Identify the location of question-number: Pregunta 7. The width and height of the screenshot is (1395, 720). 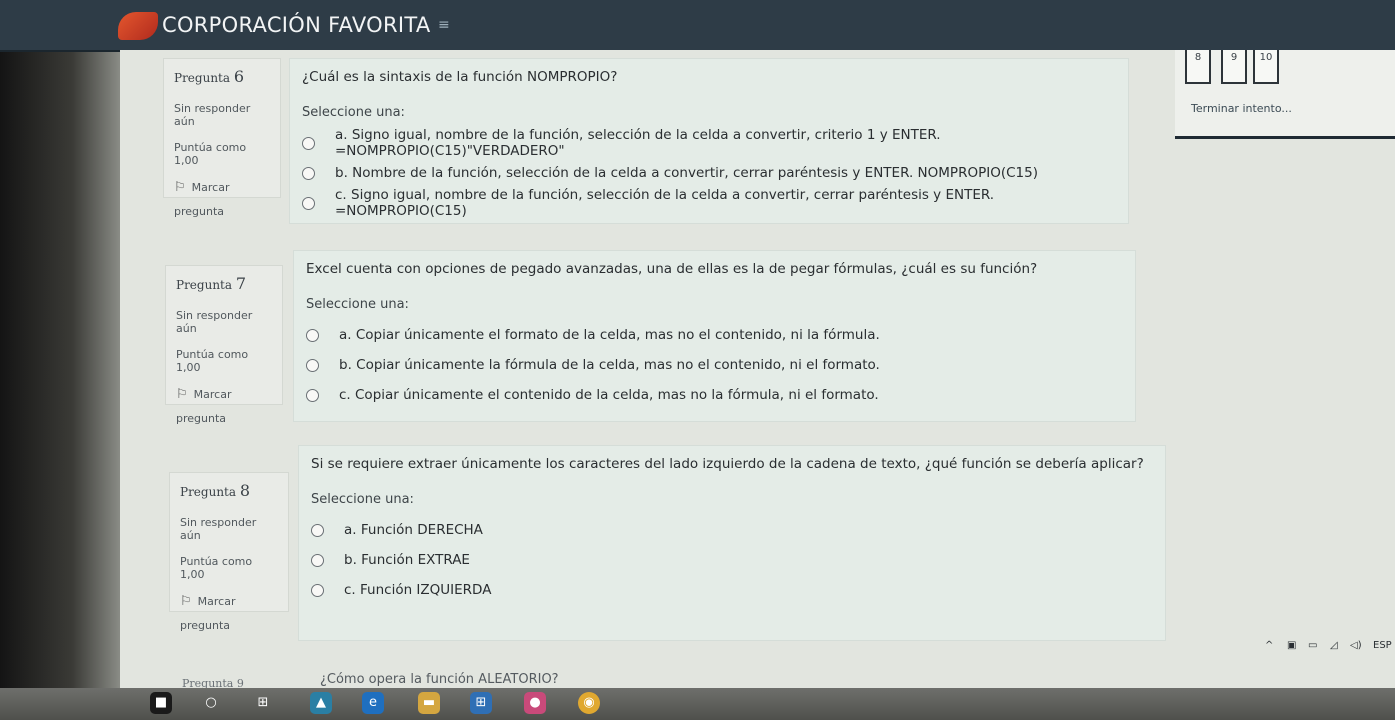
(211, 283).